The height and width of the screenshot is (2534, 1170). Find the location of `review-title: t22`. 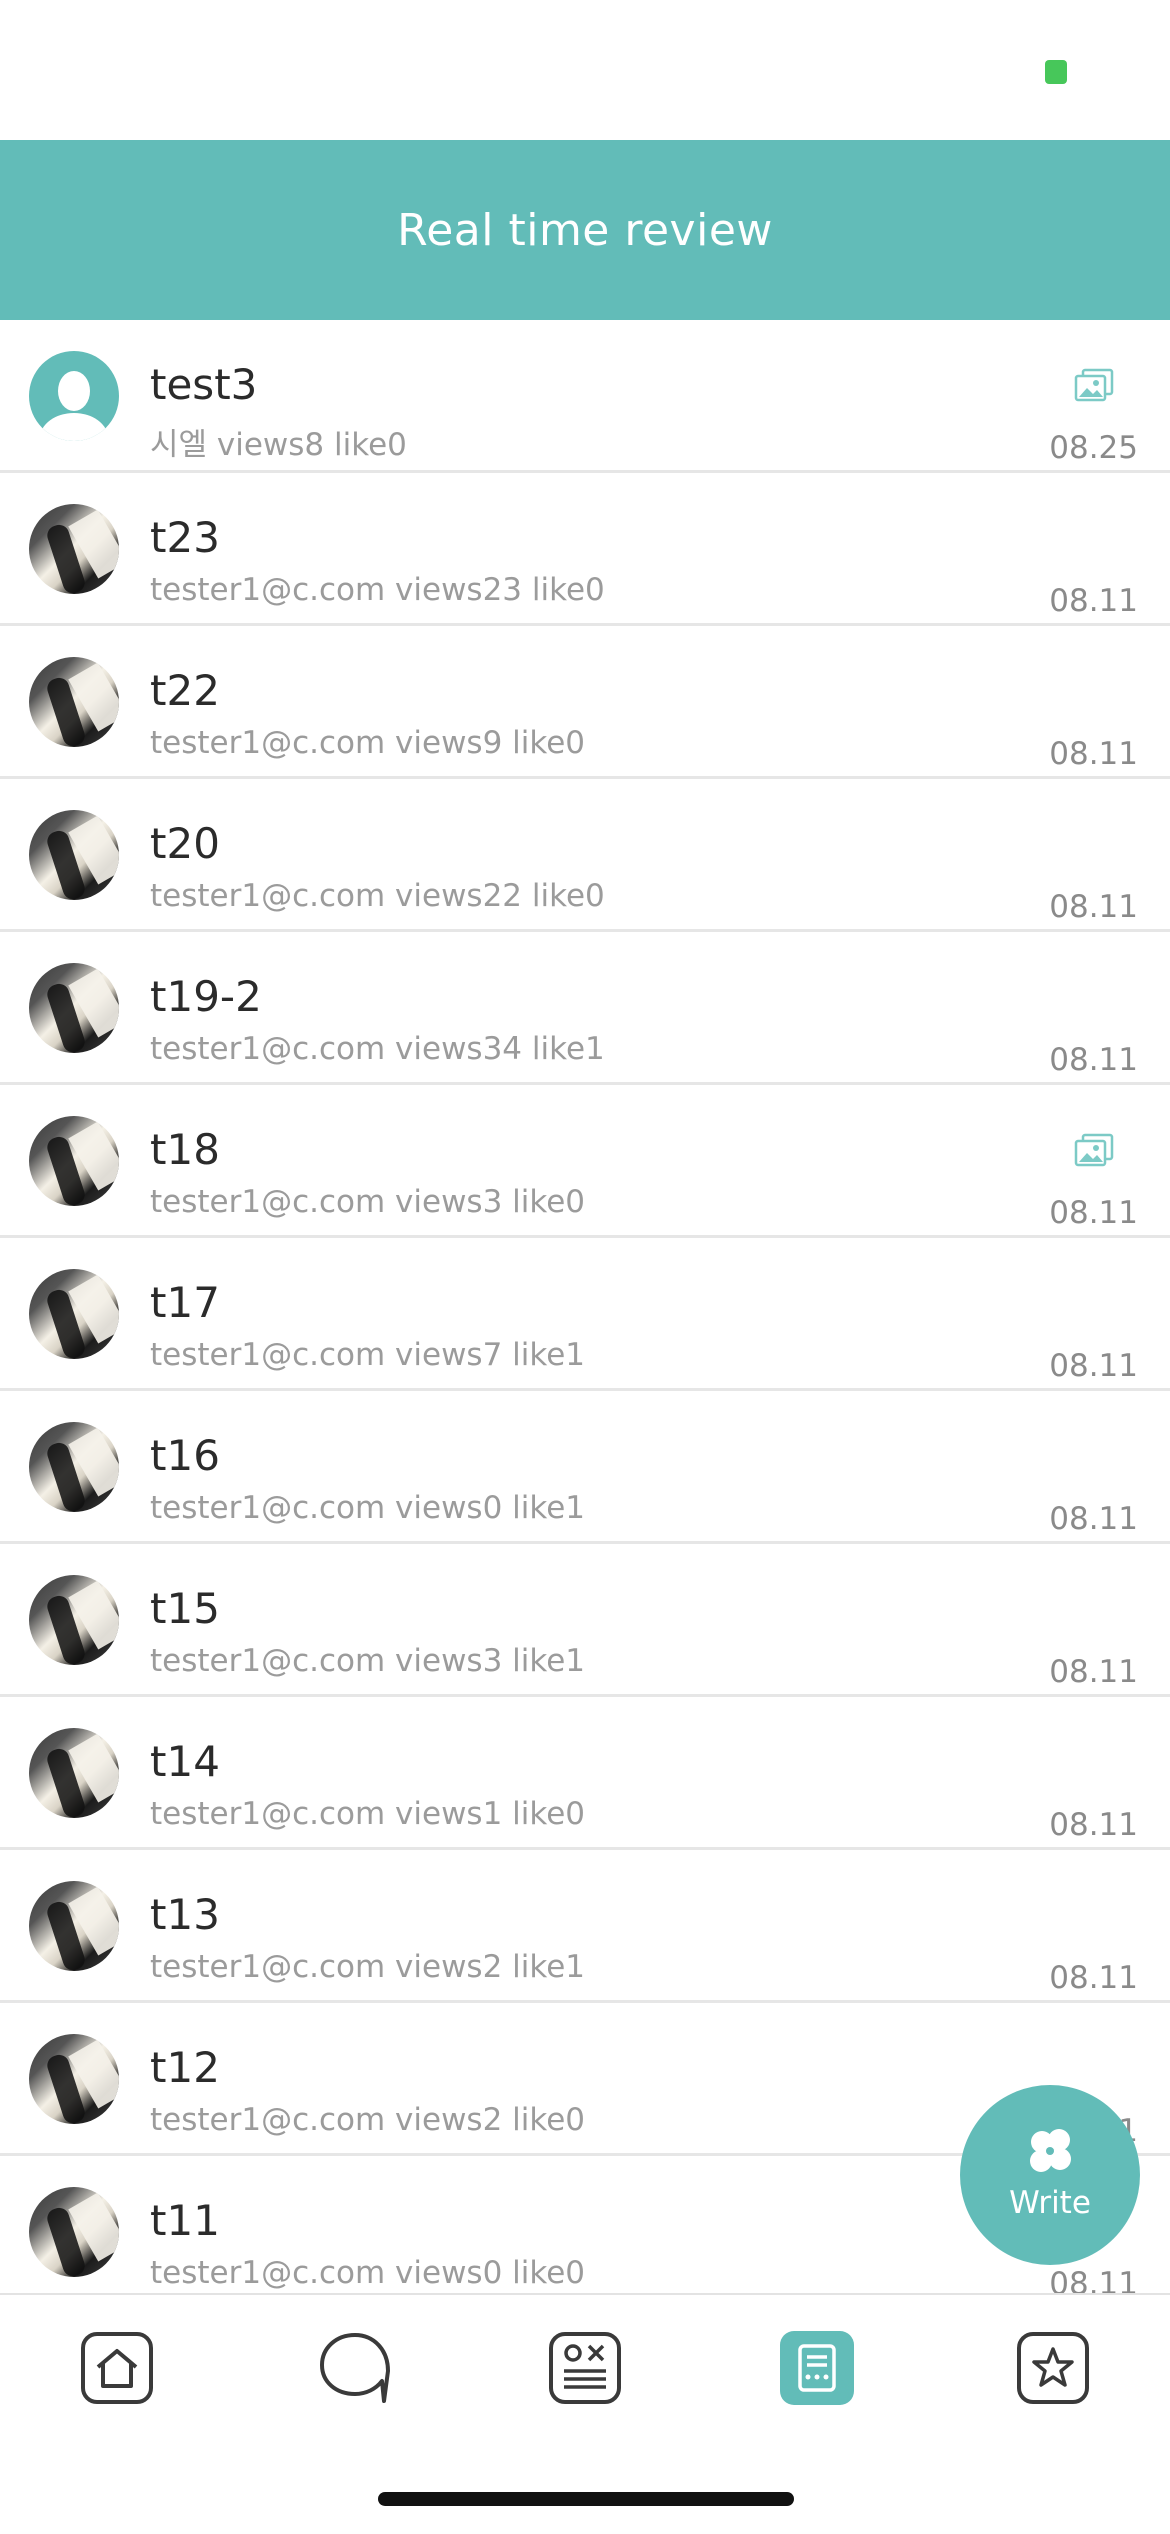

review-title: t22 is located at coordinates (185, 690).